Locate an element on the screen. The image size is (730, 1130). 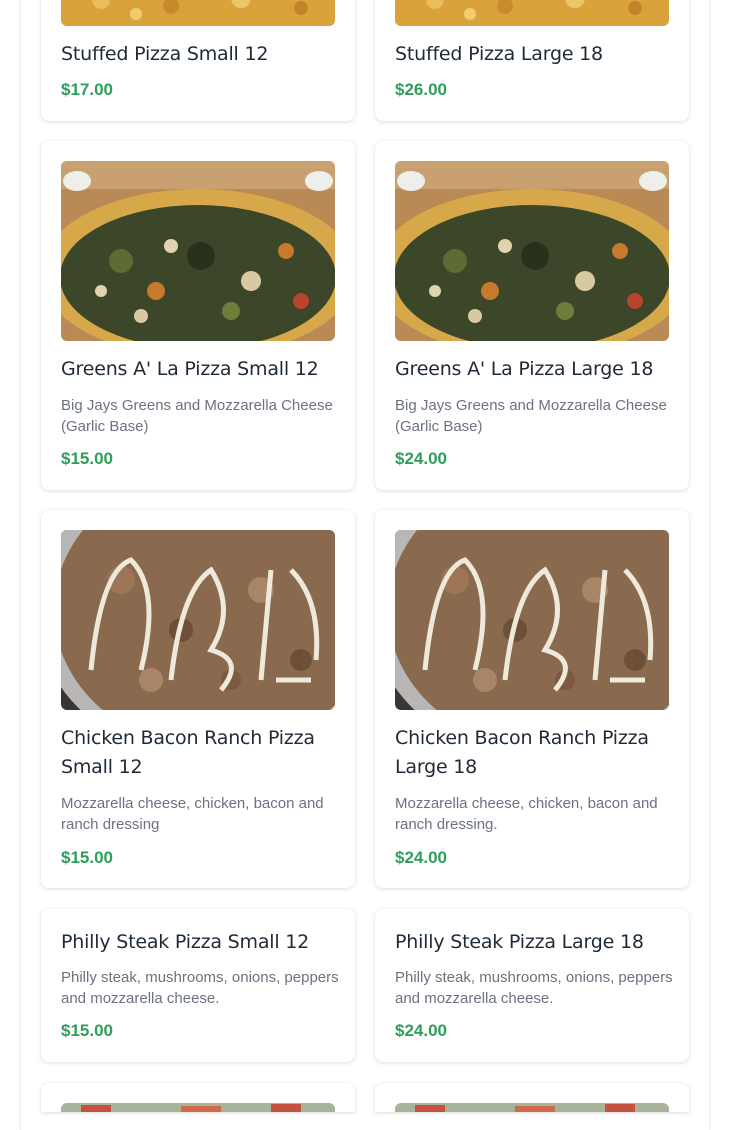
menu-item-card: Stuffed Pizza Small 12 $17.00 is located at coordinates (198, 60).